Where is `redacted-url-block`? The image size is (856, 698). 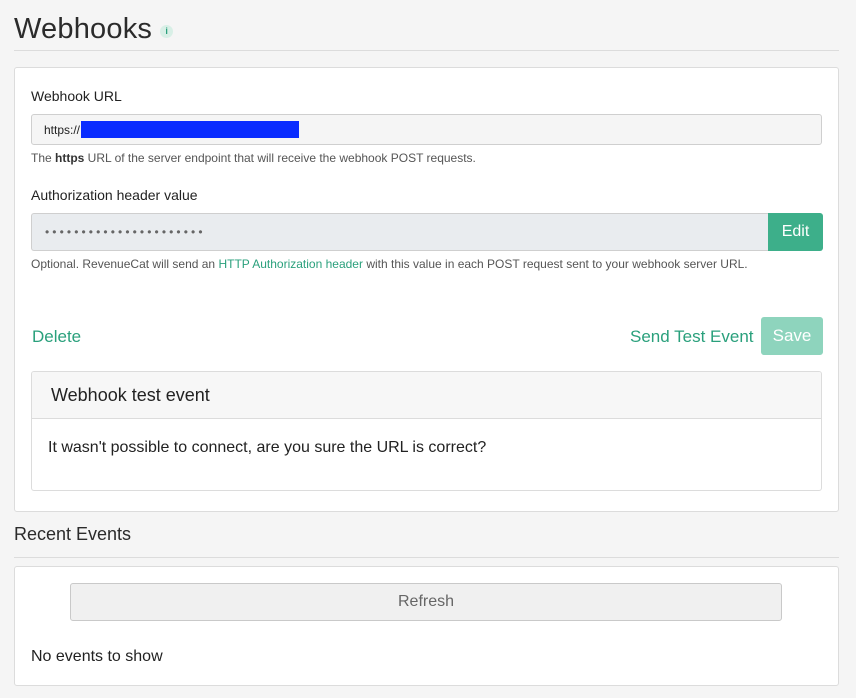
redacted-url-block is located at coordinates (190, 129).